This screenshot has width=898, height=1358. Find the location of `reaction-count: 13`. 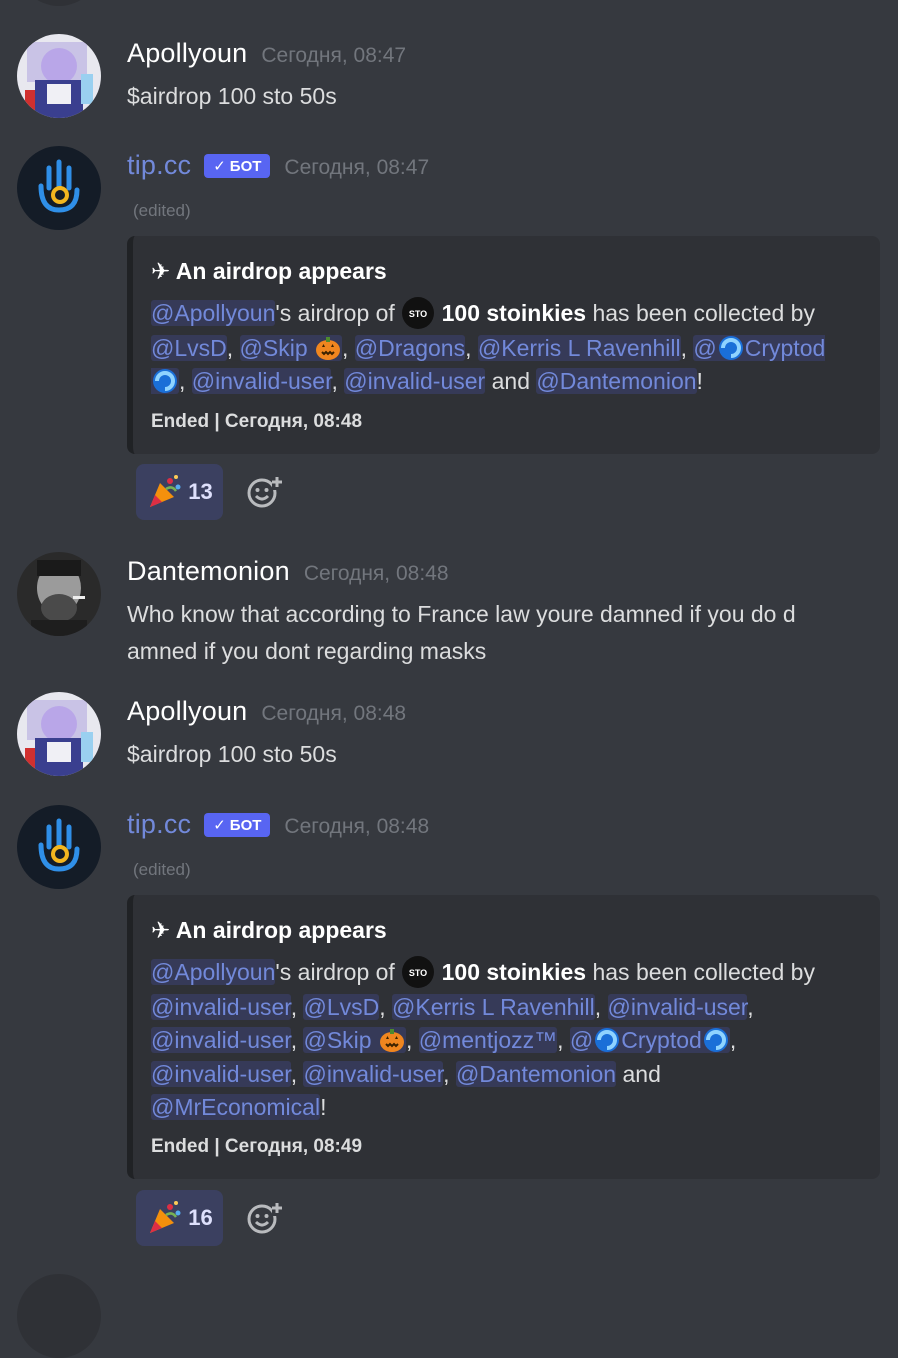

reaction-count: 13 is located at coordinates (200, 491).